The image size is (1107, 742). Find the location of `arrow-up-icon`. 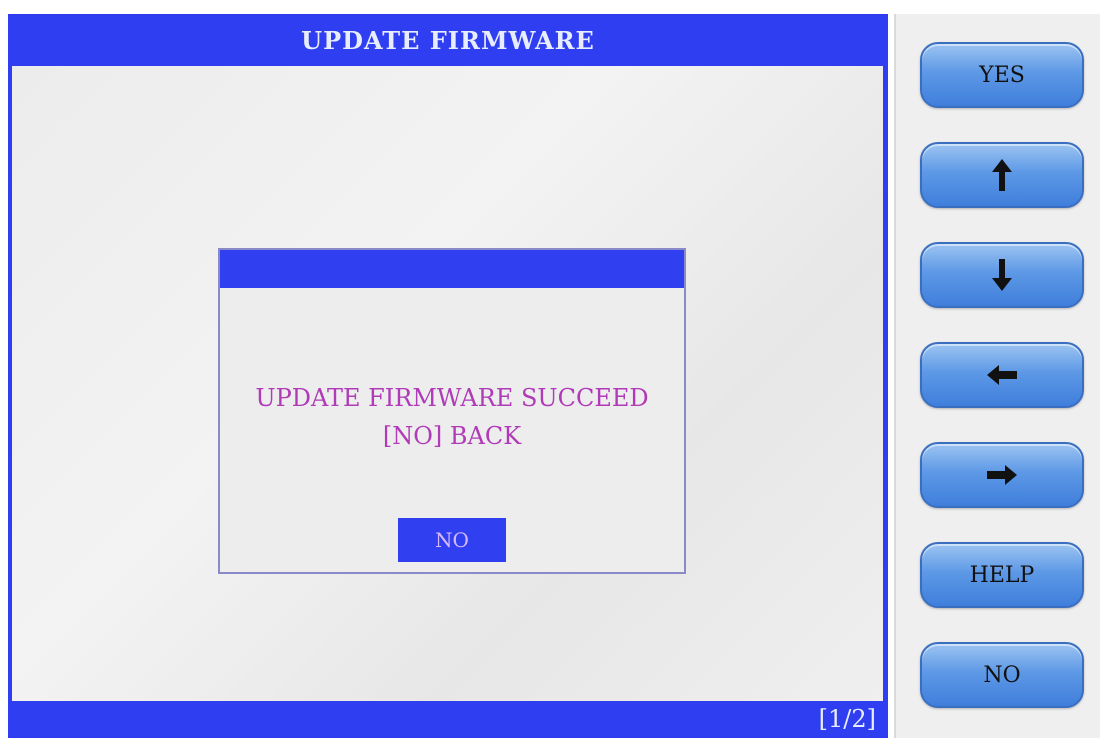

arrow-up-icon is located at coordinates (1002, 175).